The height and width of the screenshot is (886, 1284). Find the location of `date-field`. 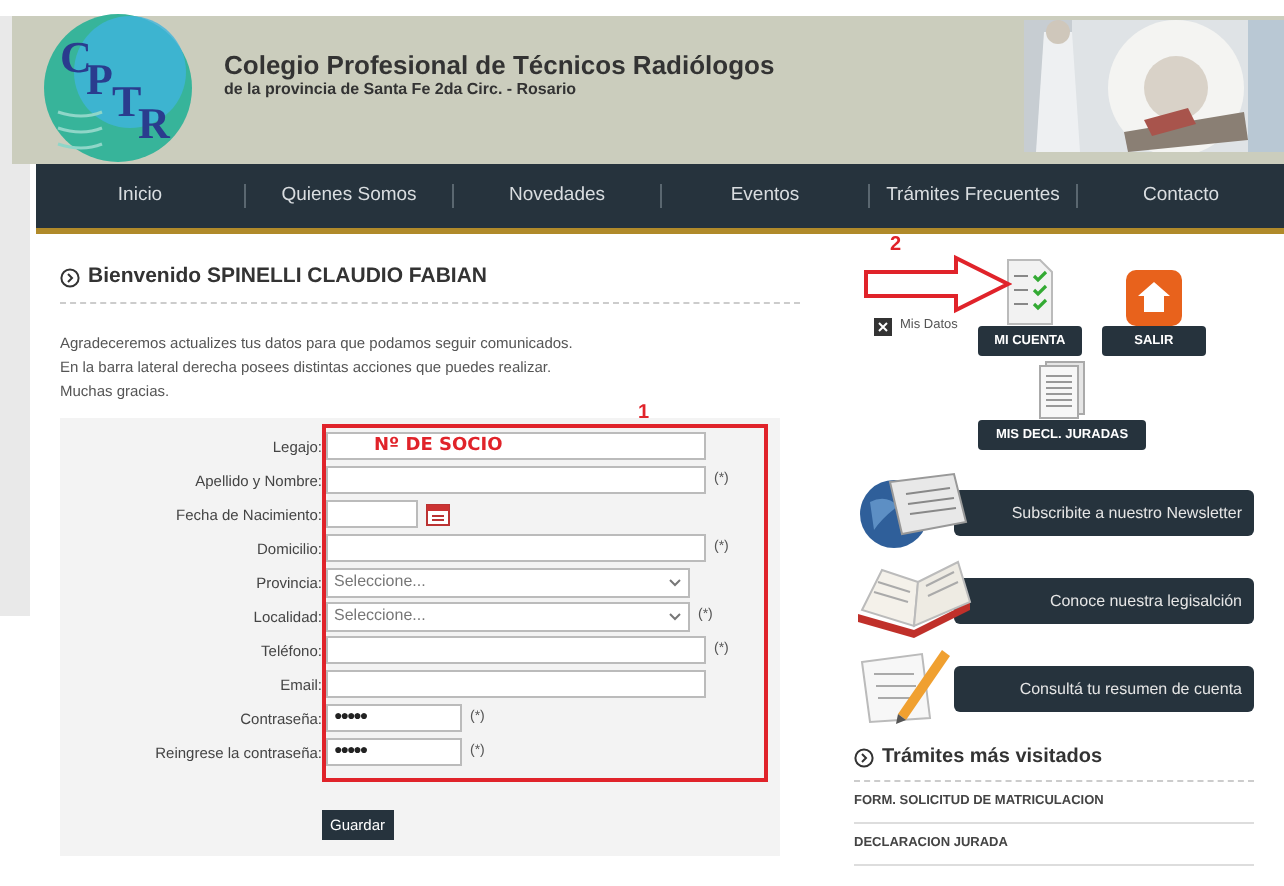

date-field is located at coordinates (372, 514).